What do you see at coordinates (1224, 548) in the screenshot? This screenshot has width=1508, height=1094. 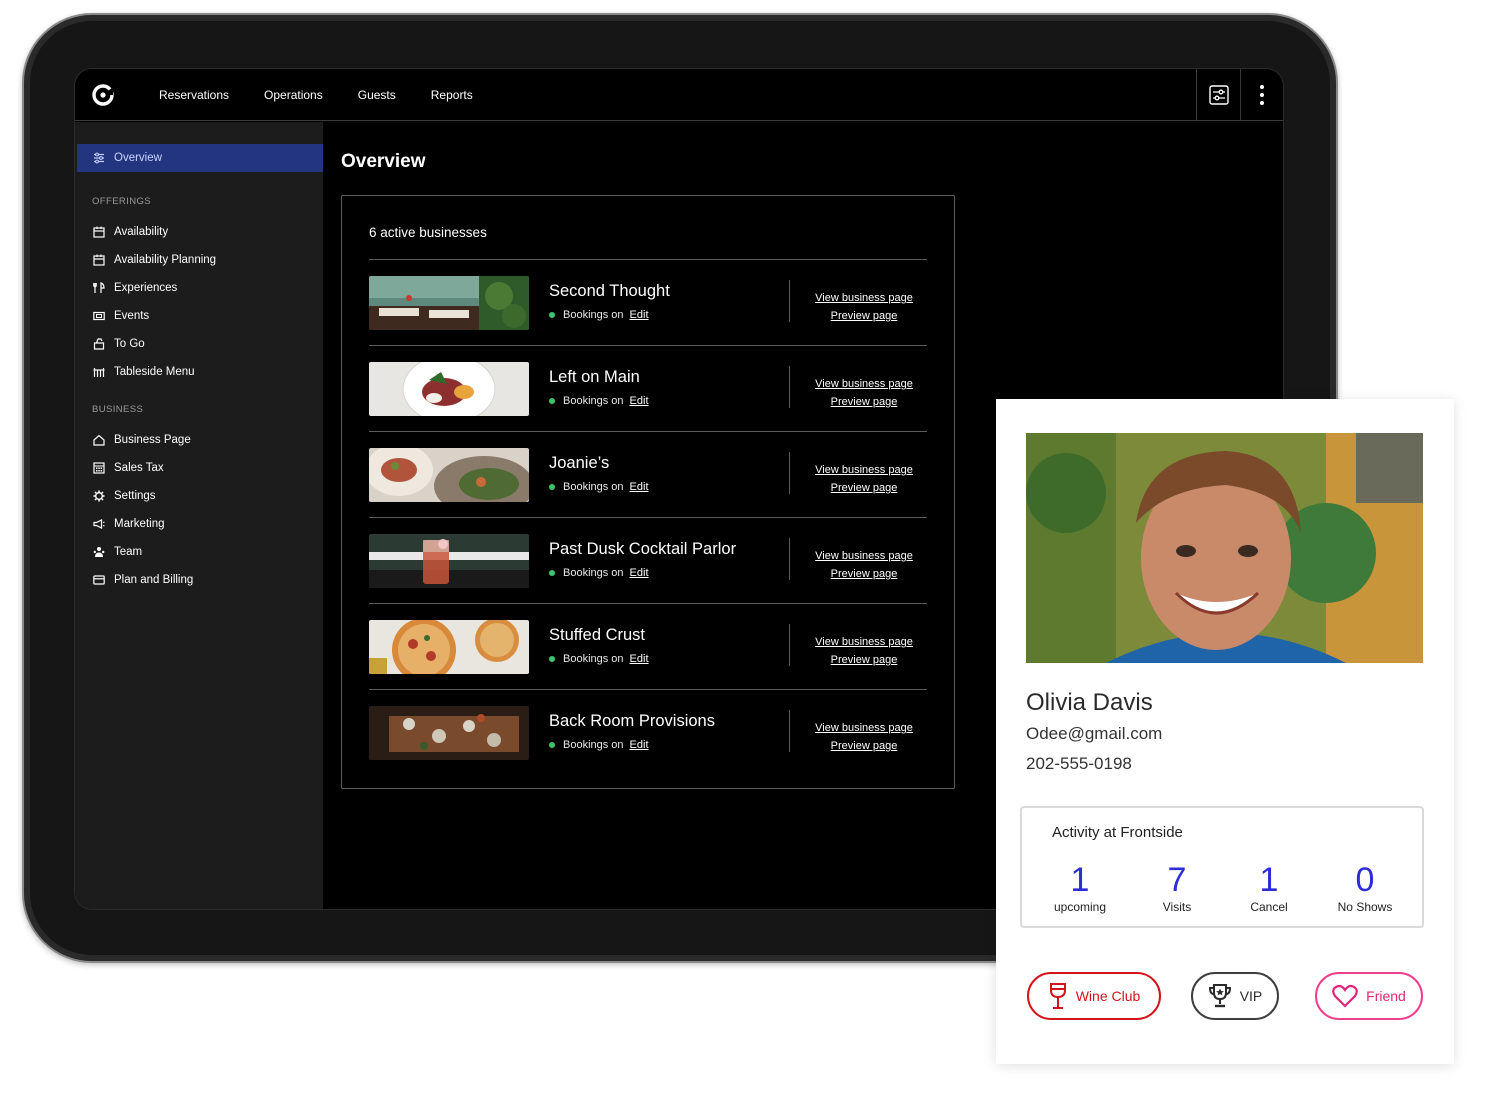 I see `guest-photo` at bounding box center [1224, 548].